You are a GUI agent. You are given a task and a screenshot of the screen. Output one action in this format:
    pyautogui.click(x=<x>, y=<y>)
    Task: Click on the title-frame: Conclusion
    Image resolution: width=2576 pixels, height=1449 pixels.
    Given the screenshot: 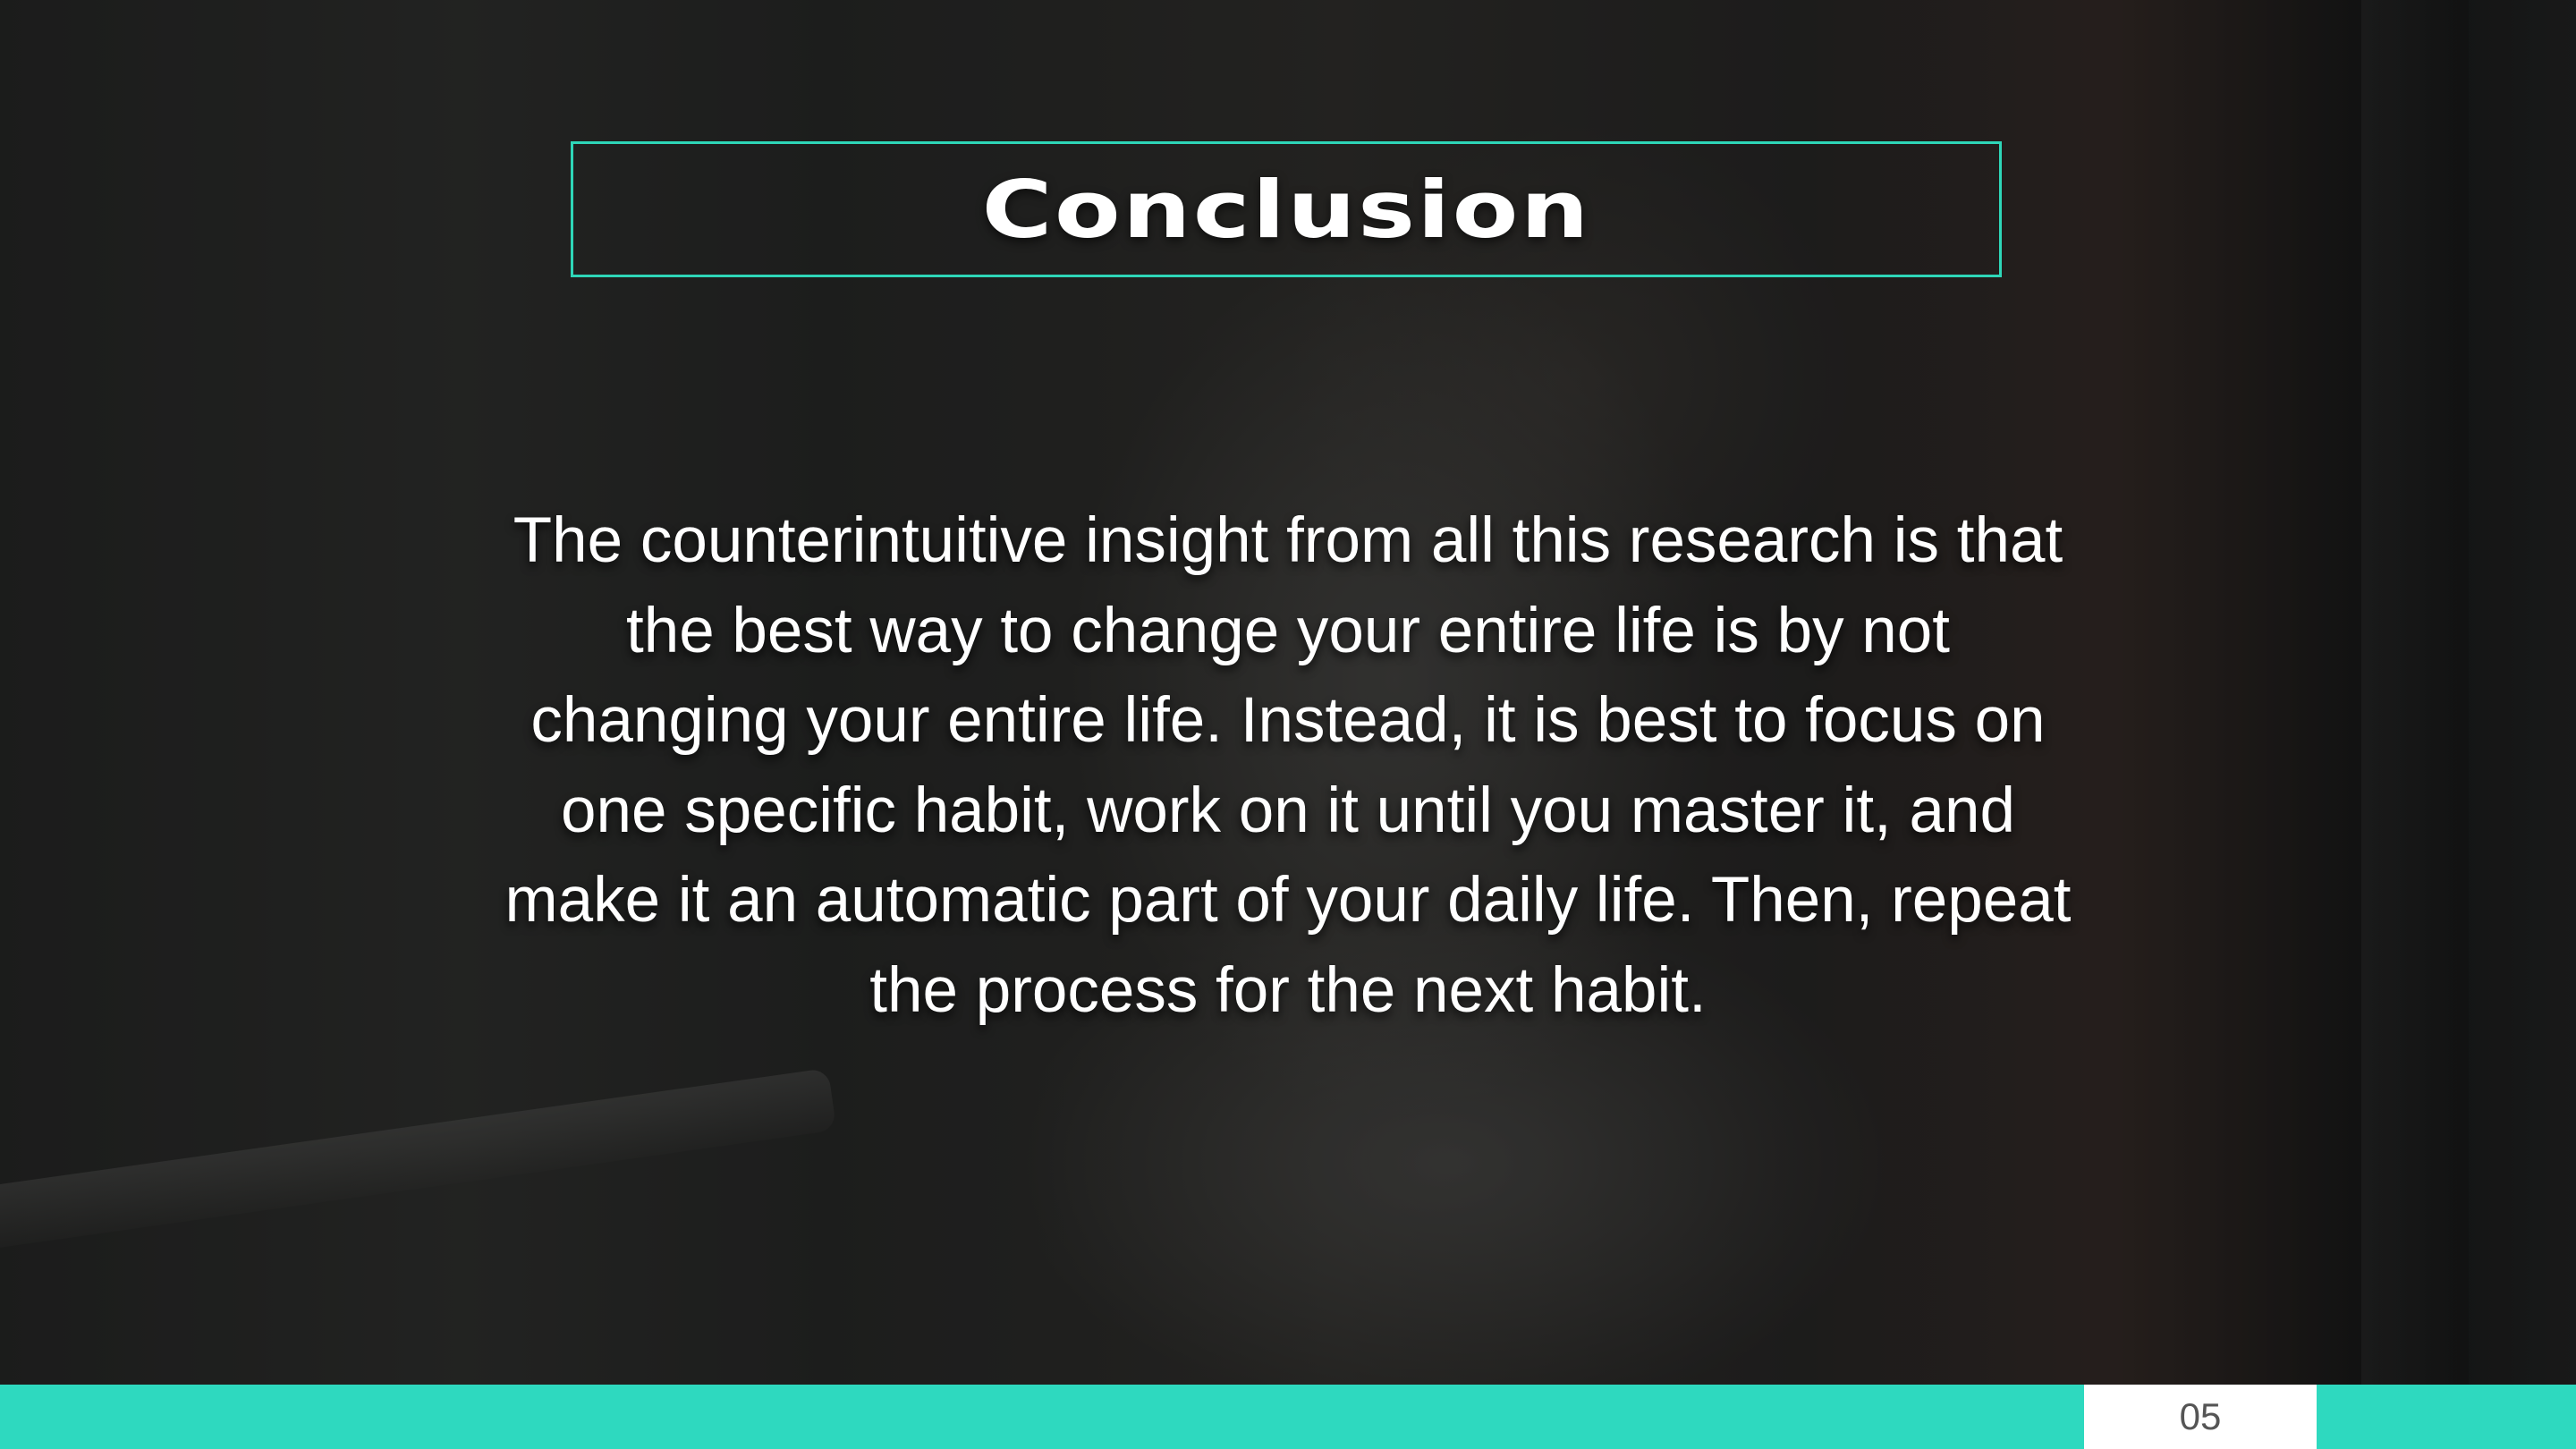 What is the action you would take?
    pyautogui.click(x=1286, y=209)
    